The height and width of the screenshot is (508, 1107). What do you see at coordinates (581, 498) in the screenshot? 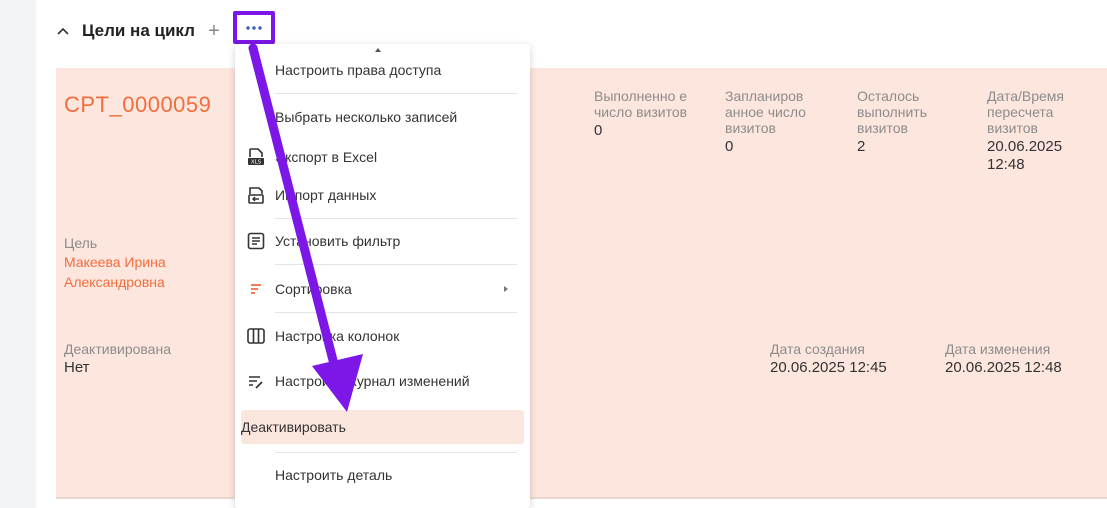
I see `card-divider` at bounding box center [581, 498].